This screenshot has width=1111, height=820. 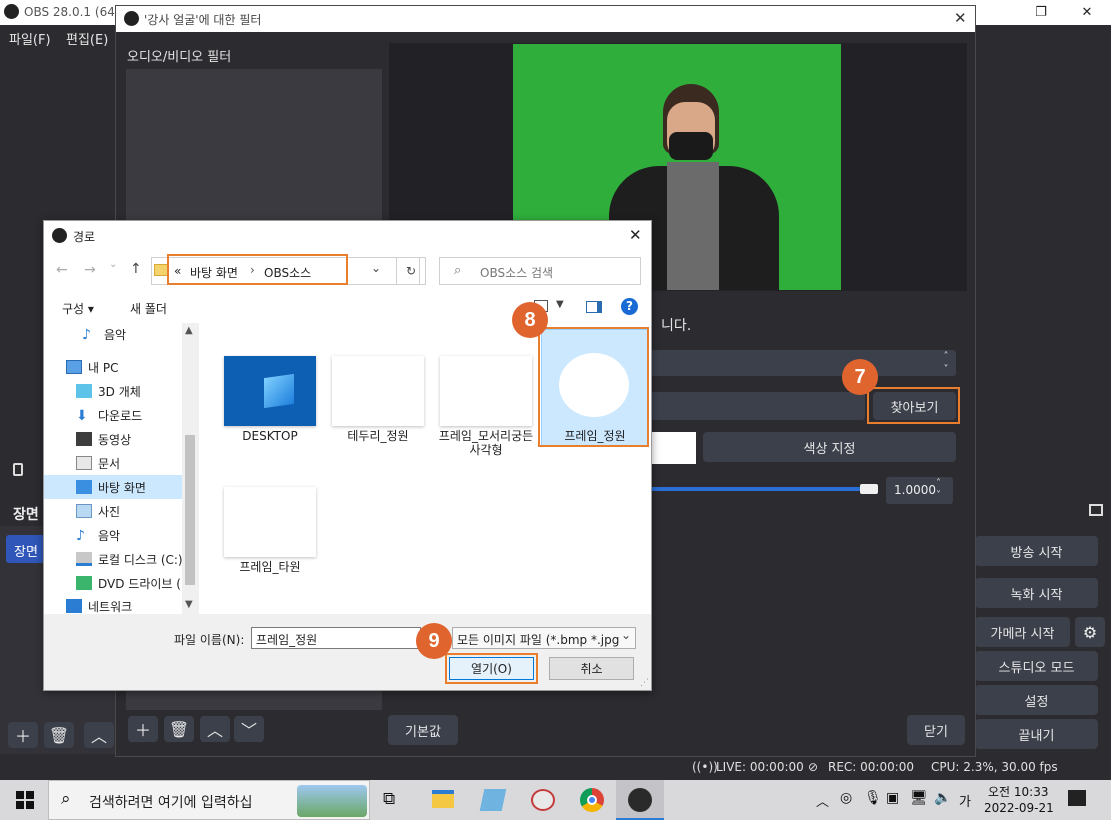 I want to click on file-thumb-circle, so click(x=595, y=385).